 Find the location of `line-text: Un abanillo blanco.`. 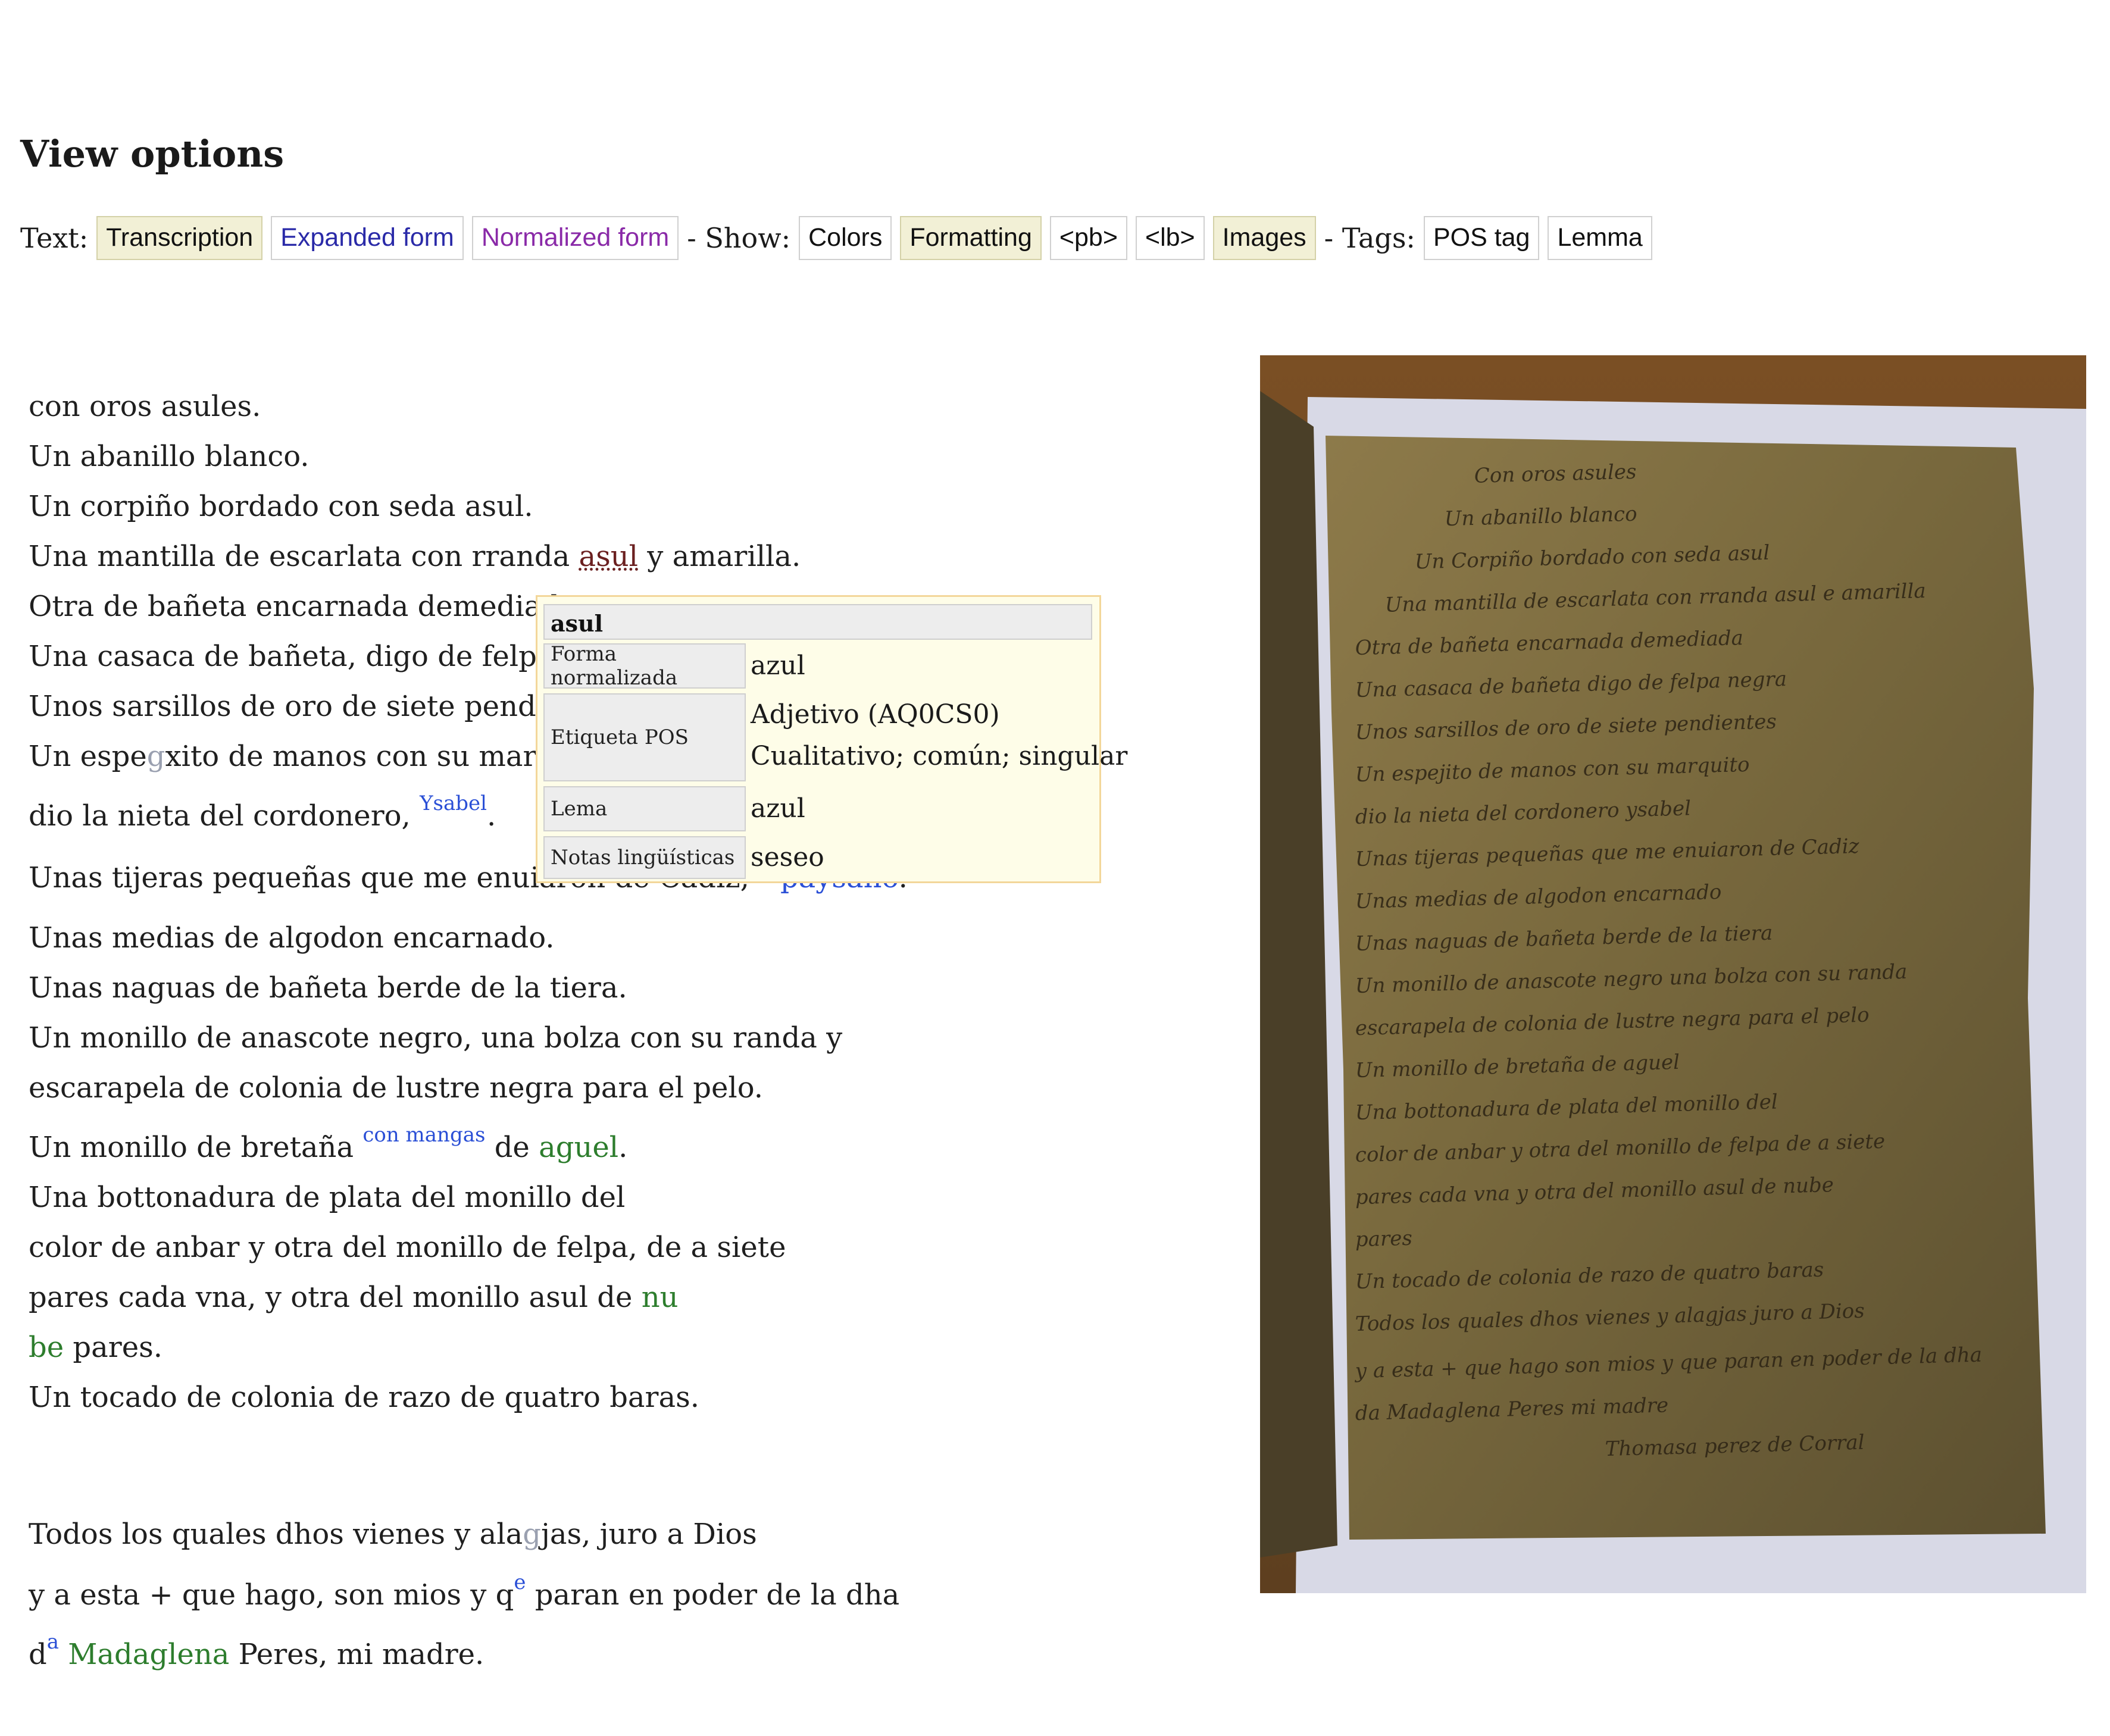

line-text: Un abanillo blanco. is located at coordinates (169, 456).